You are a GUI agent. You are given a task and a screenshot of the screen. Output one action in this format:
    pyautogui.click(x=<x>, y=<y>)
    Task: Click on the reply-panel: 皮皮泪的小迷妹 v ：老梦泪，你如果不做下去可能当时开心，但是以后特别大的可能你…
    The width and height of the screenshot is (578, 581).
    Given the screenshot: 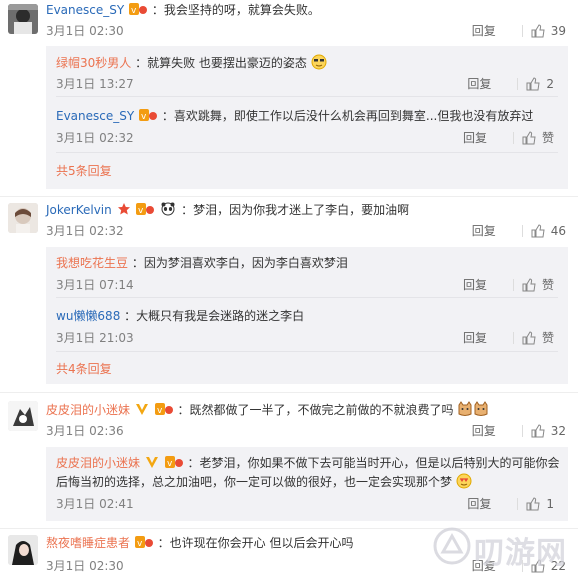 What is the action you would take?
    pyautogui.click(x=307, y=484)
    